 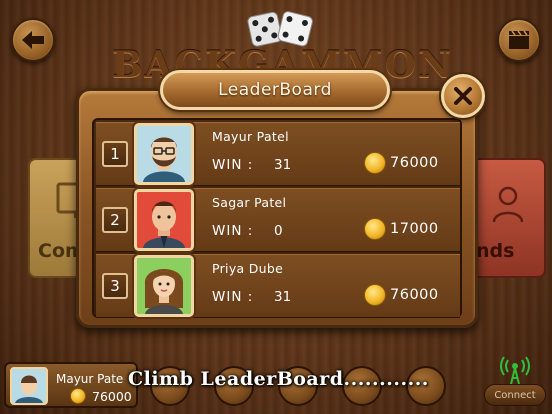 I want to click on my-coin-count: 76000, so click(x=112, y=396).